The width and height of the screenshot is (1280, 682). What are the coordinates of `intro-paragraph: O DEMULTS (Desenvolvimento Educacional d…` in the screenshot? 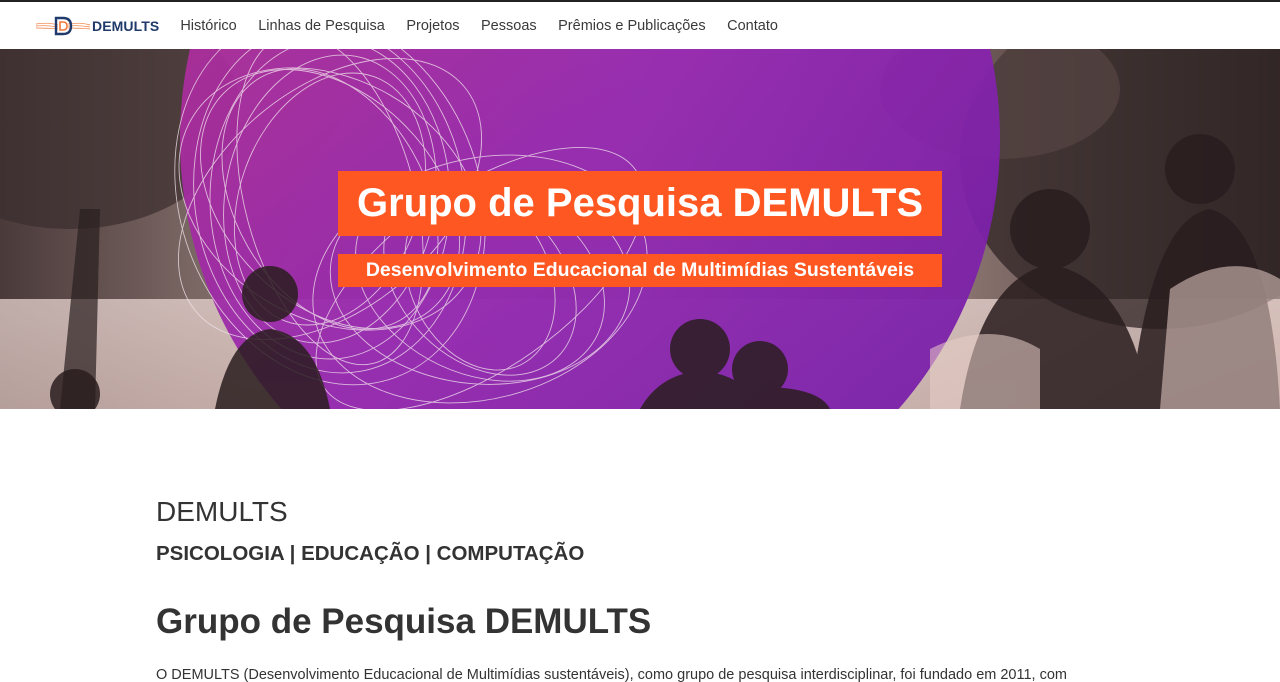 It's located at (611, 674).